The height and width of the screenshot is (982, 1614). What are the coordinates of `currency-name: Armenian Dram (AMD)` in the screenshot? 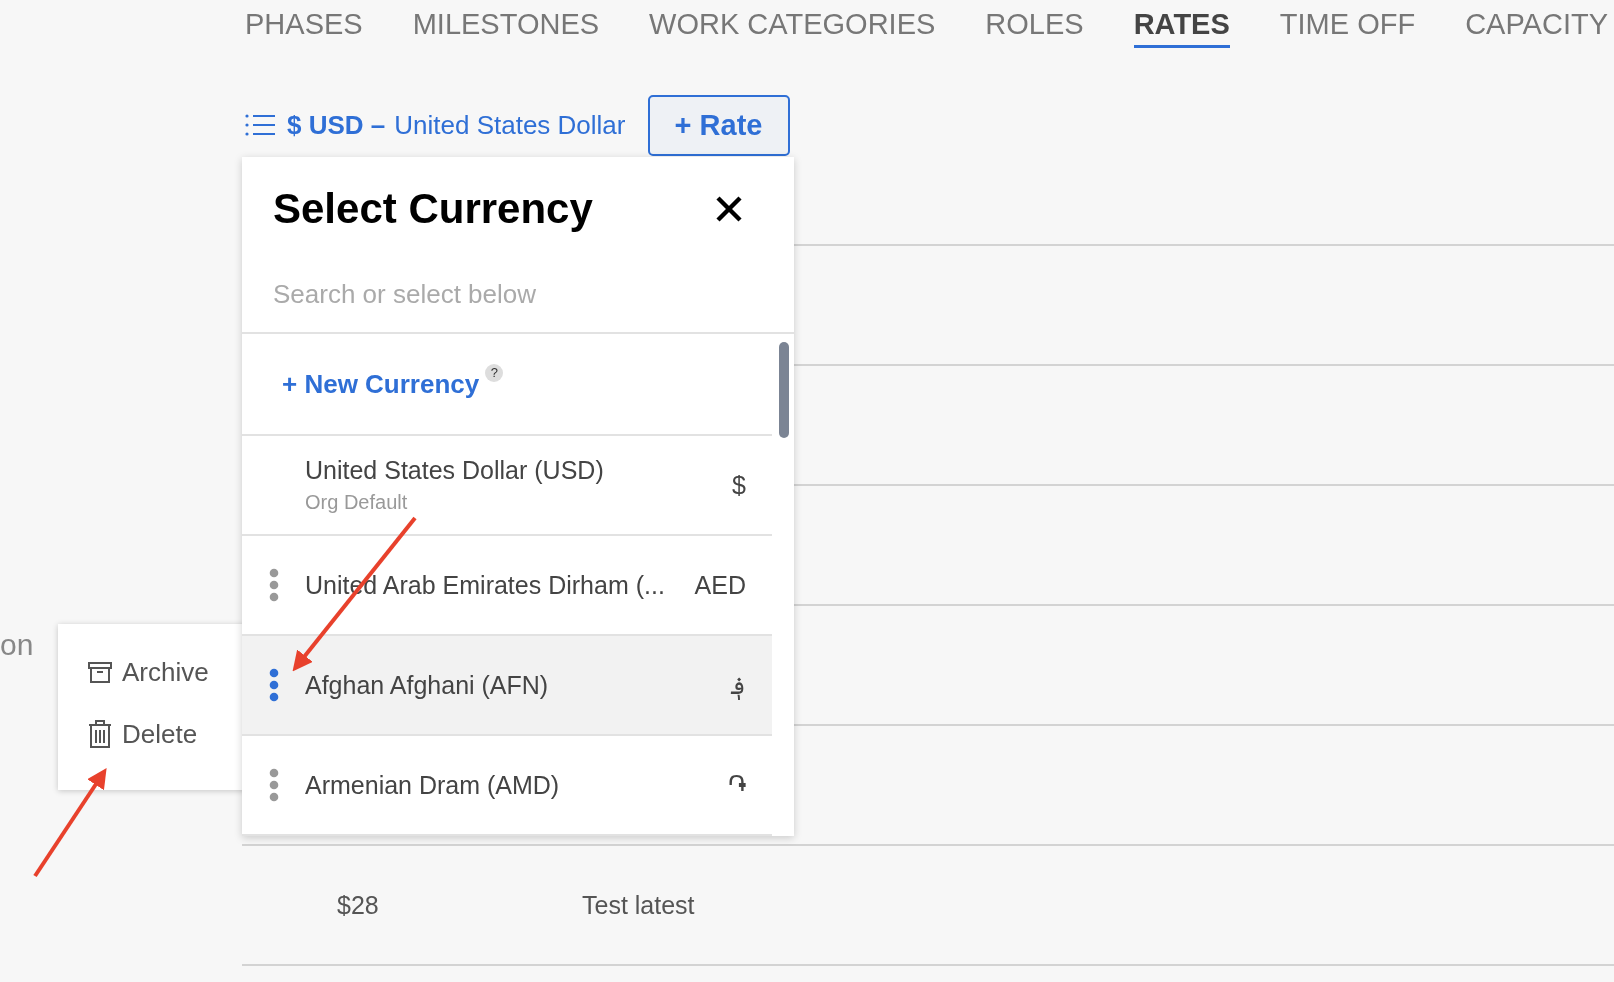 It's located at (433, 785).